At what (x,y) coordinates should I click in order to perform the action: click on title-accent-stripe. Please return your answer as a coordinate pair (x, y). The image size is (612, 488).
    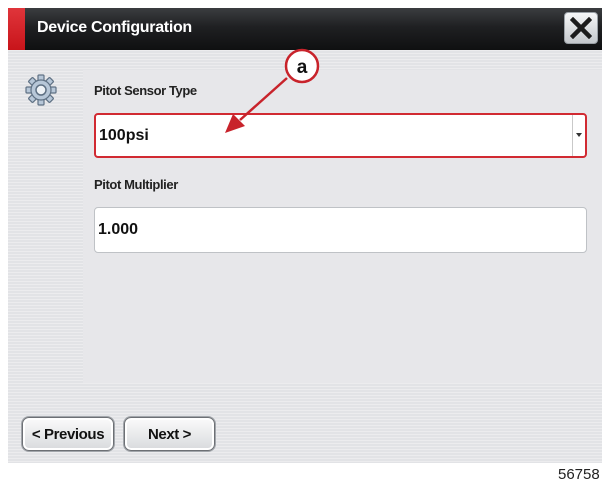
    Looking at the image, I should click on (16, 29).